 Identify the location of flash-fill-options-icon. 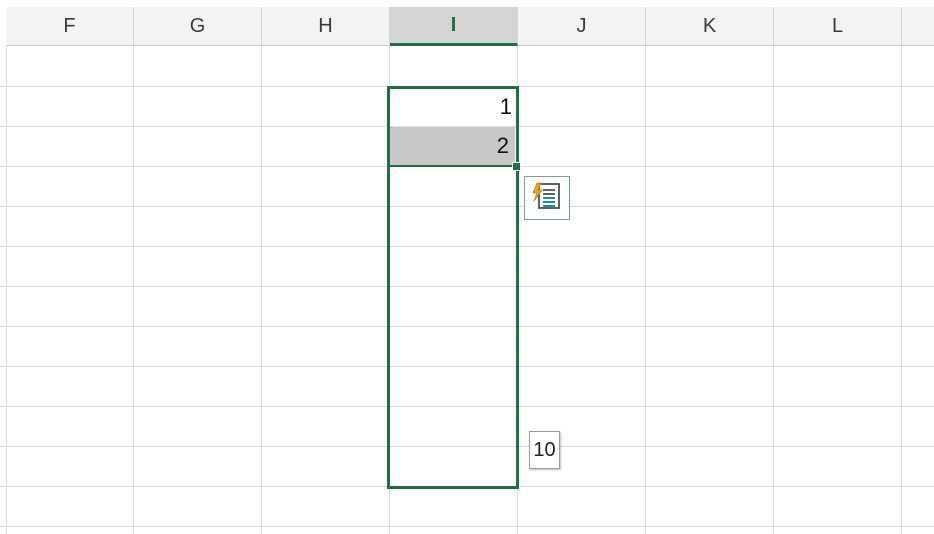
(547, 198).